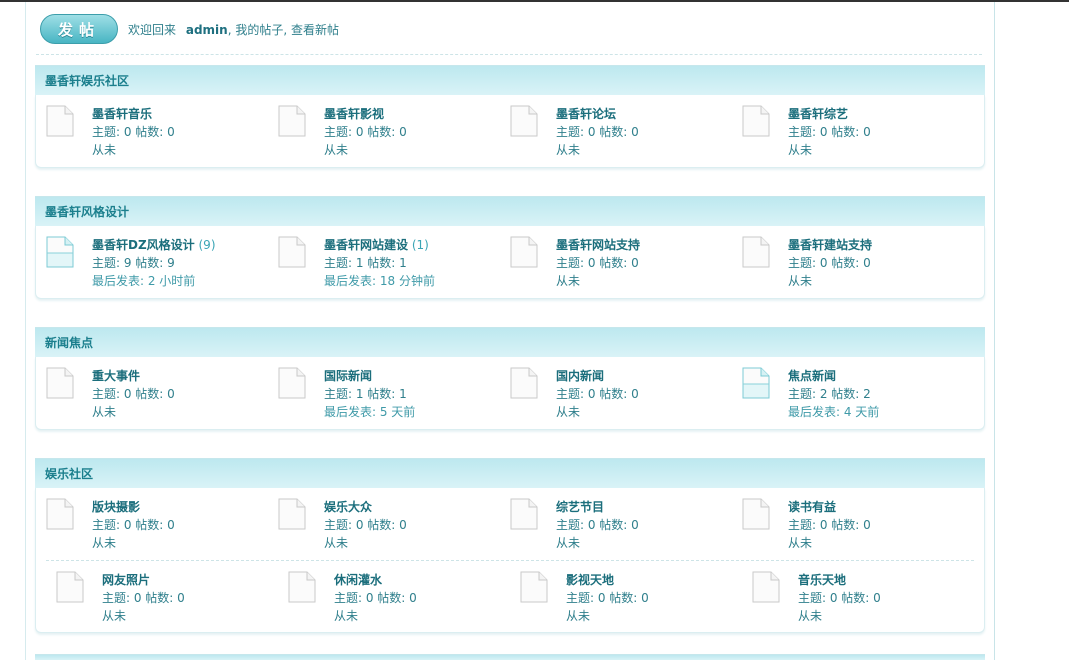 This screenshot has height=660, width=1069. What do you see at coordinates (126, 580) in the screenshot?
I see `forum-name-link: 网友照片` at bounding box center [126, 580].